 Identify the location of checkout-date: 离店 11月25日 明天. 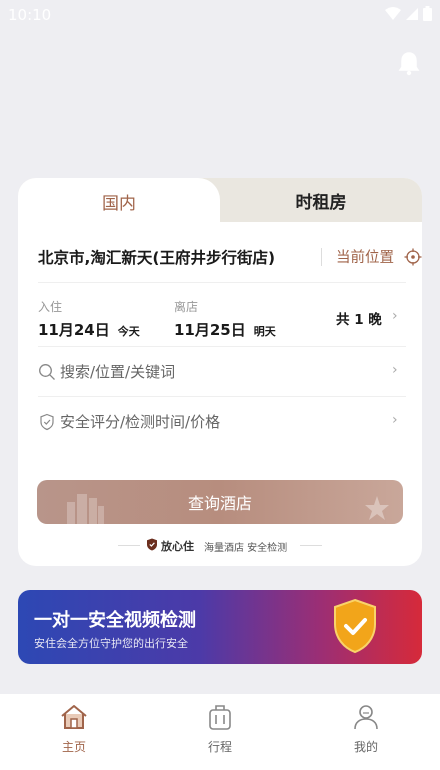
(225, 319).